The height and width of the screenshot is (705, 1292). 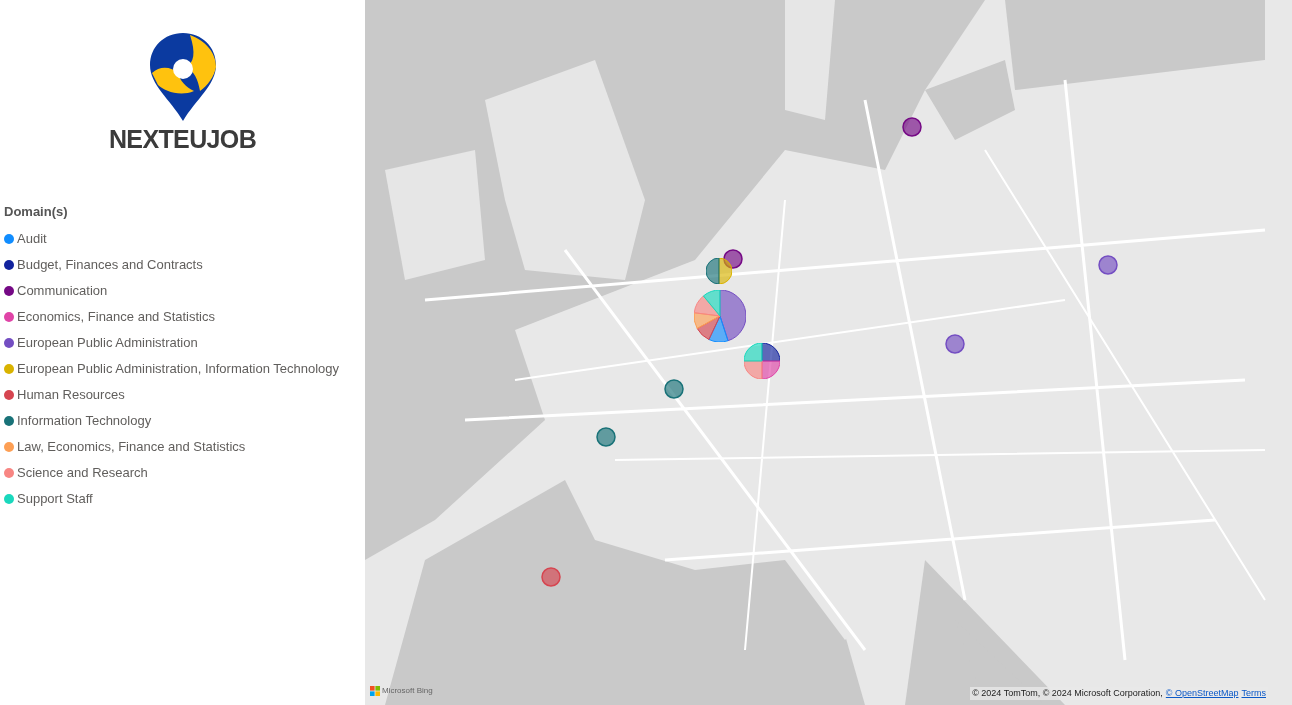 I want to click on provider-label: Microsoft Bing, so click(x=407, y=691).